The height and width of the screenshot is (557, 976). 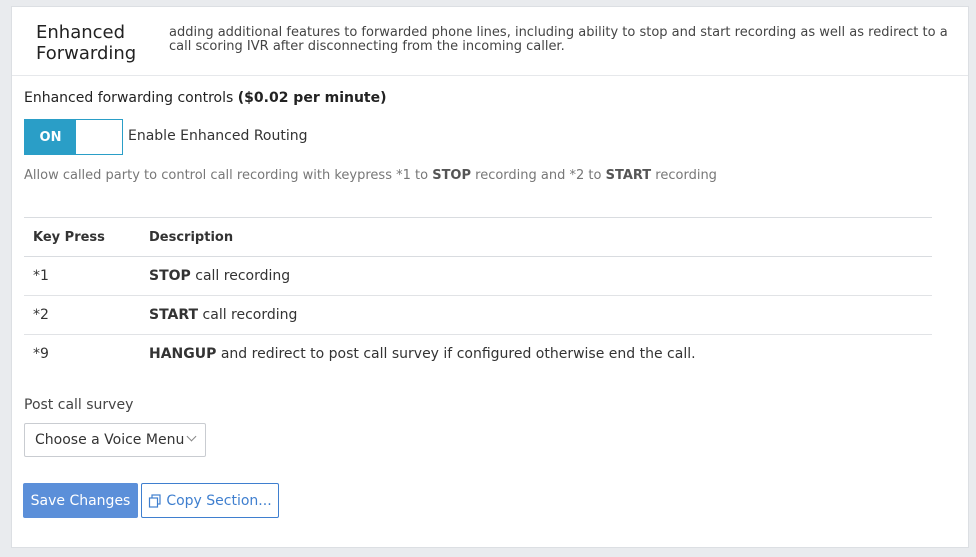 What do you see at coordinates (536, 315) in the screenshot?
I see `description-cell: START call recording` at bounding box center [536, 315].